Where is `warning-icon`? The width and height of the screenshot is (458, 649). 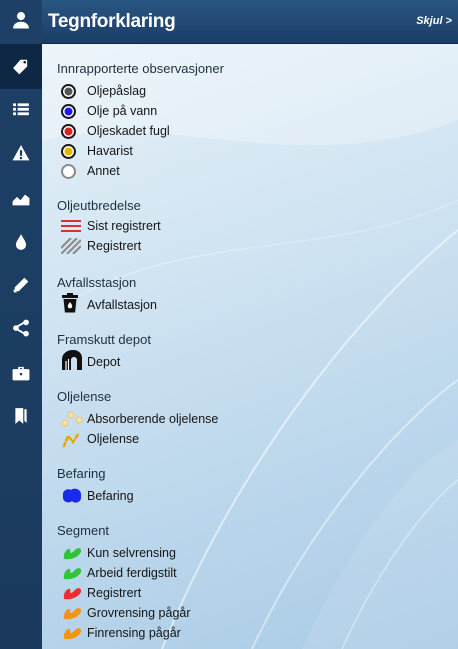
warning-icon is located at coordinates (21, 153).